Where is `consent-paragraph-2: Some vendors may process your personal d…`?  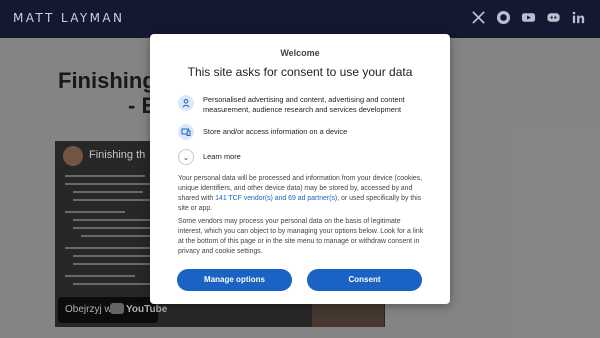
consent-paragraph-2: Some vendors may process your personal d… is located at coordinates (301, 236).